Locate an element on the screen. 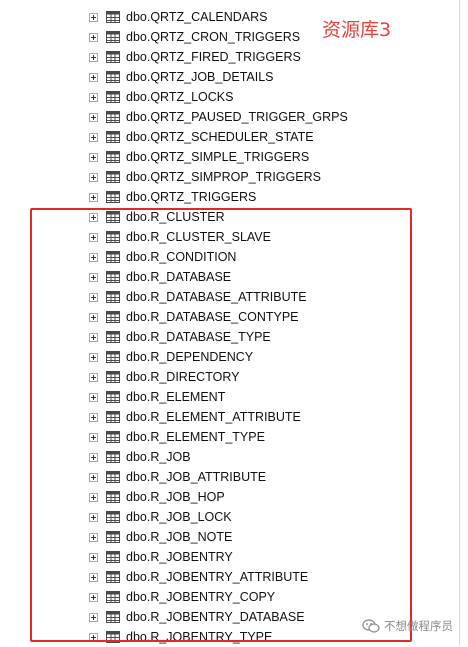 Image resolution: width=468 pixels, height=647 pixels. tree-node-row: dbo.R_DATABASE is located at coordinates (234, 277).